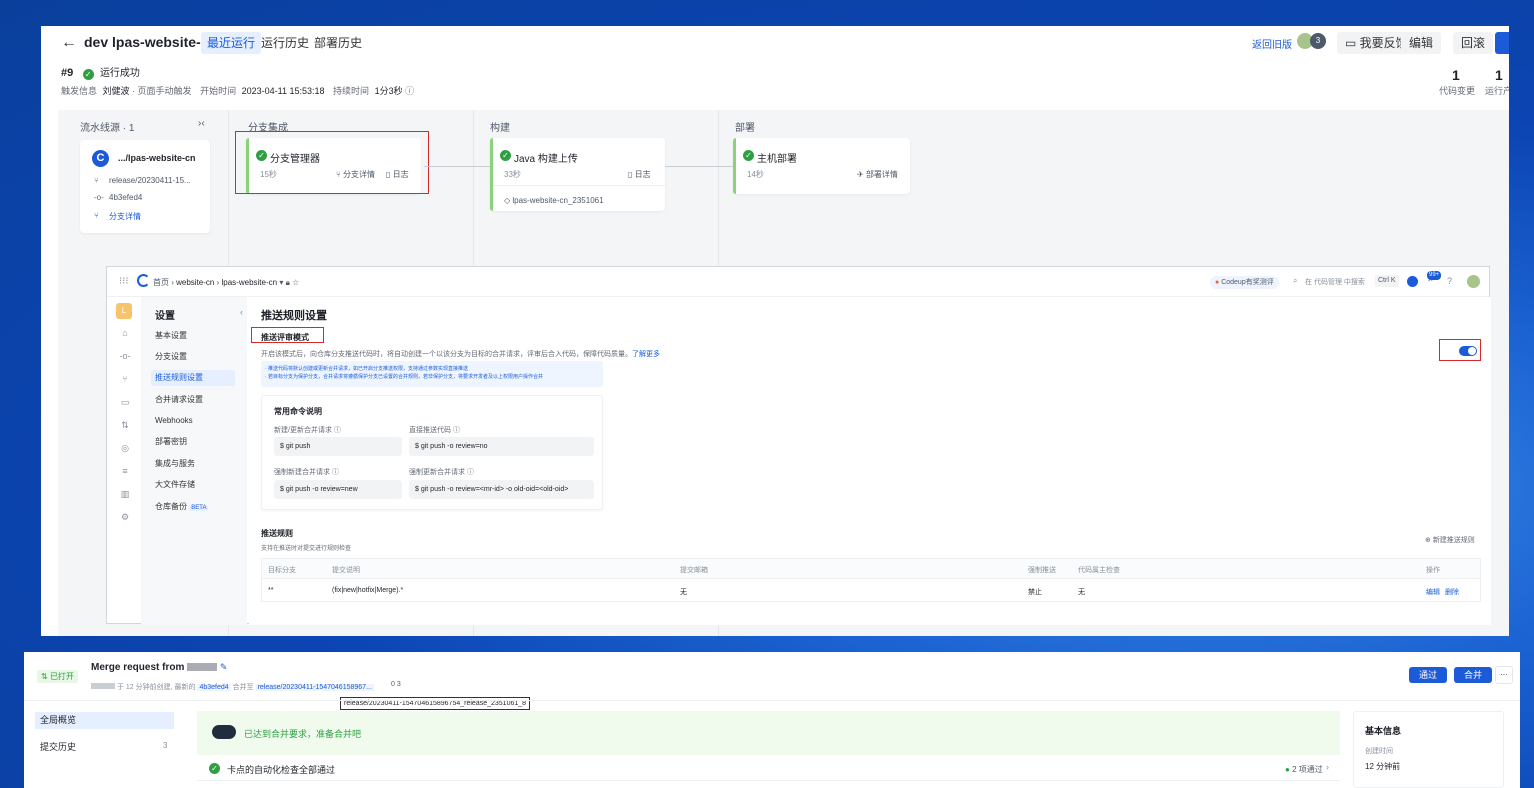 This screenshot has width=1534, height=788. What do you see at coordinates (1449, 281) in the screenshot?
I see `help-icon: ?` at bounding box center [1449, 281].